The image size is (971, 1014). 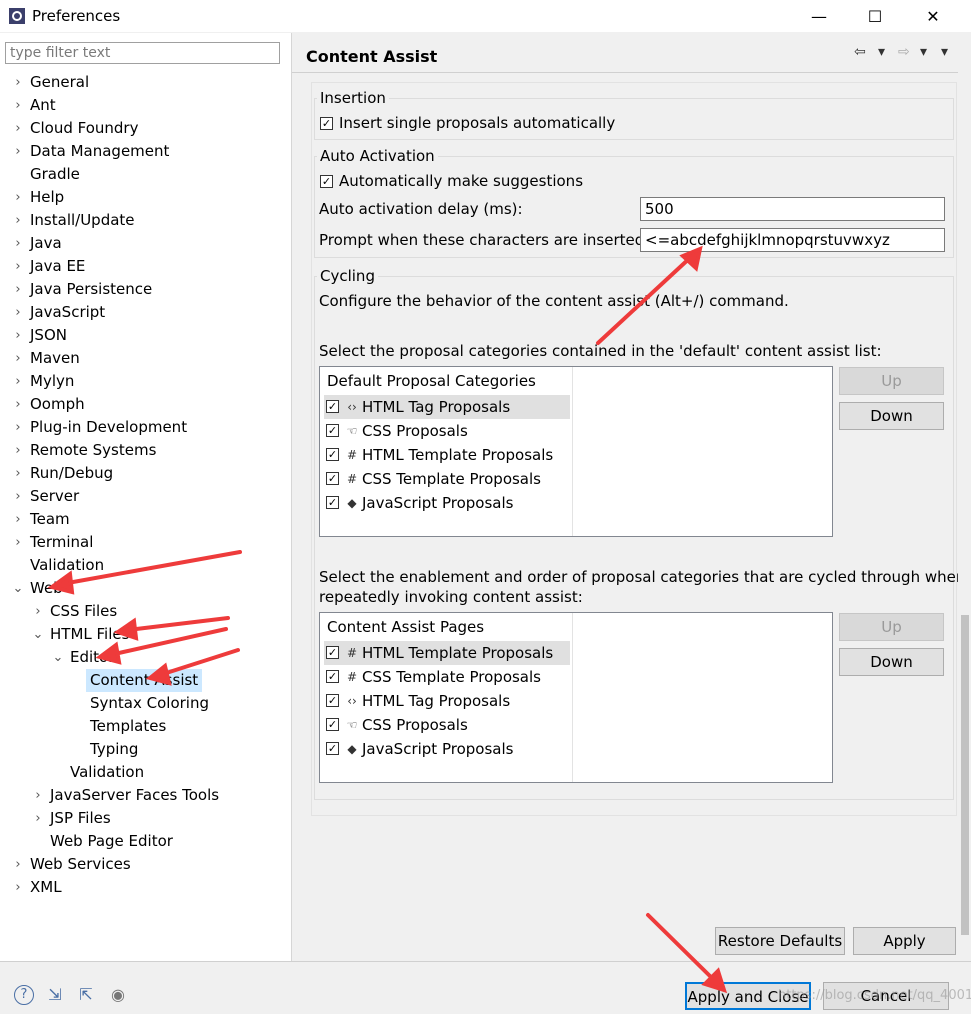 I want to click on filter-input, so click(x=142, y=53).